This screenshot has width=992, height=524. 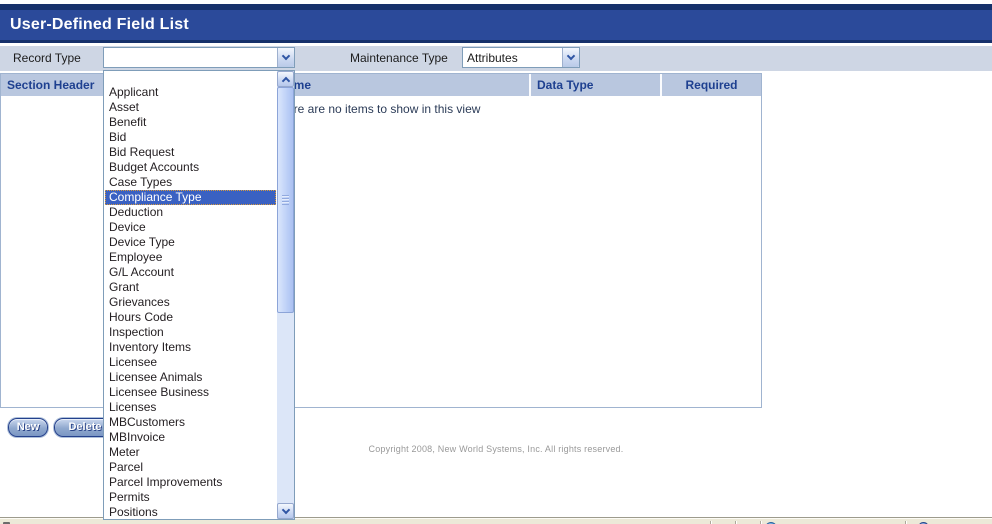 I want to click on banner-bottom-stripe, so click(x=496, y=41).